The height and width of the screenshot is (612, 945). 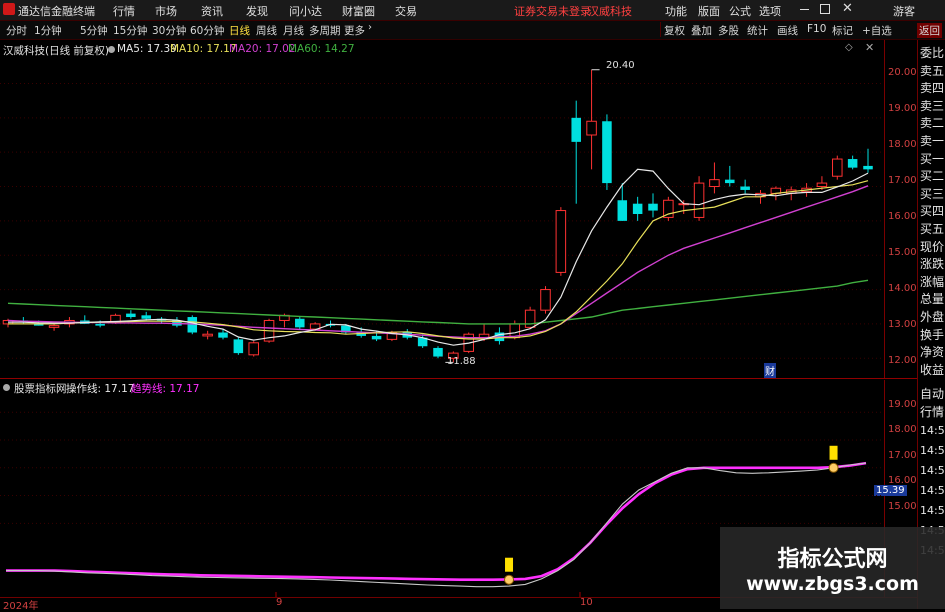 I want to click on main-y-tick: 15.00, so click(x=902, y=252).